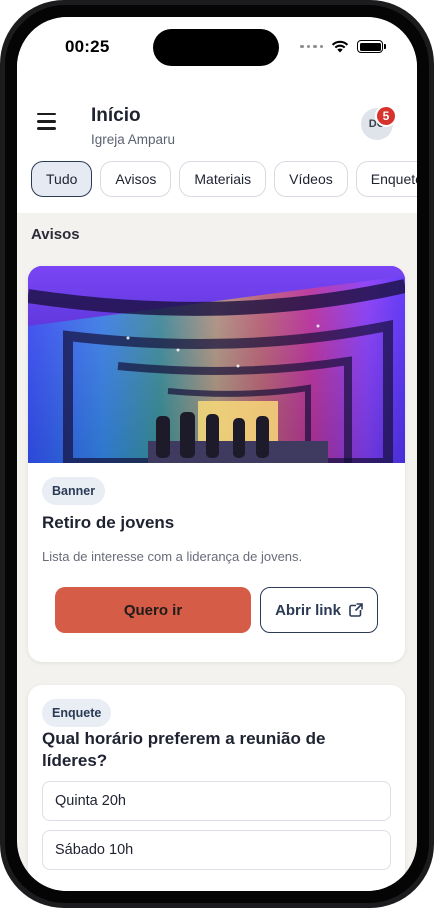  What do you see at coordinates (74, 491) in the screenshot?
I see `banner-badge: Banner` at bounding box center [74, 491].